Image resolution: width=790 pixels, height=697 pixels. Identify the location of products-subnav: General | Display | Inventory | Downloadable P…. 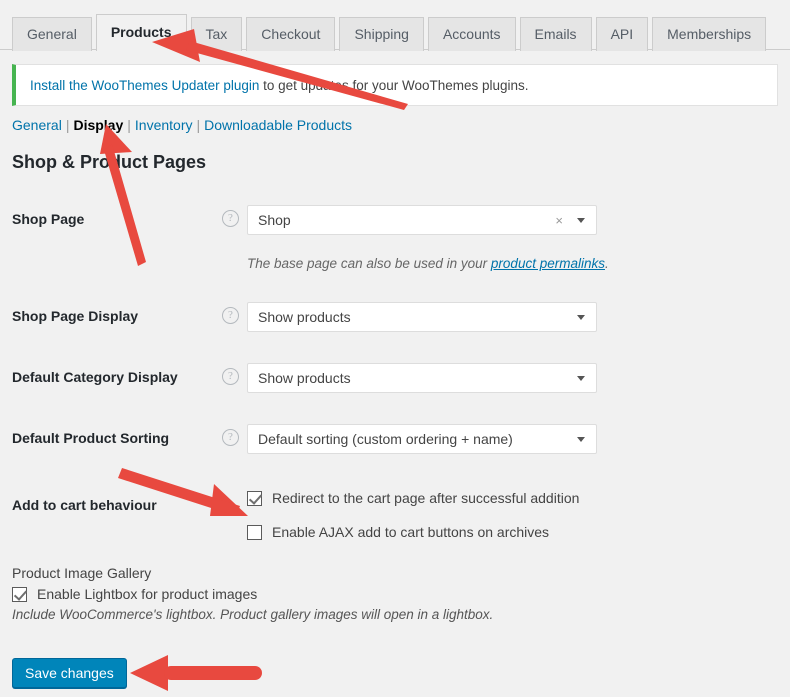
(182, 125).